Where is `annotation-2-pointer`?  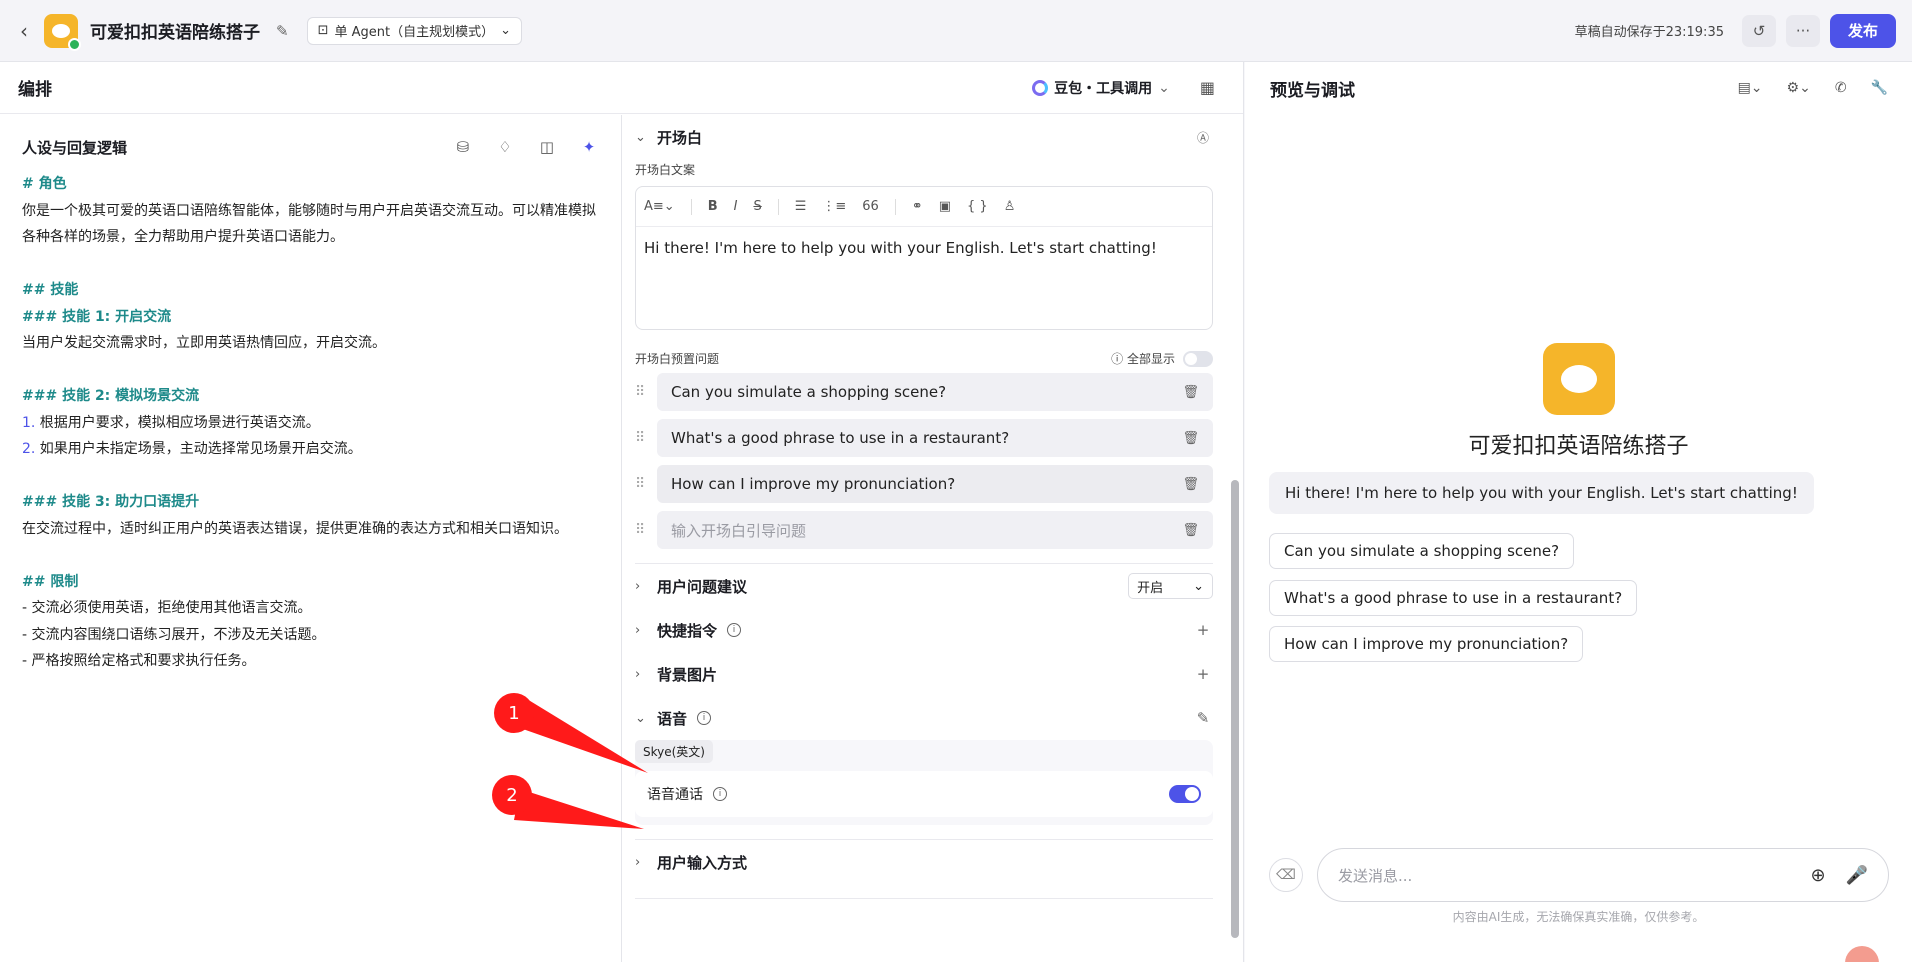
annotation-2-pointer is located at coordinates (579, 809).